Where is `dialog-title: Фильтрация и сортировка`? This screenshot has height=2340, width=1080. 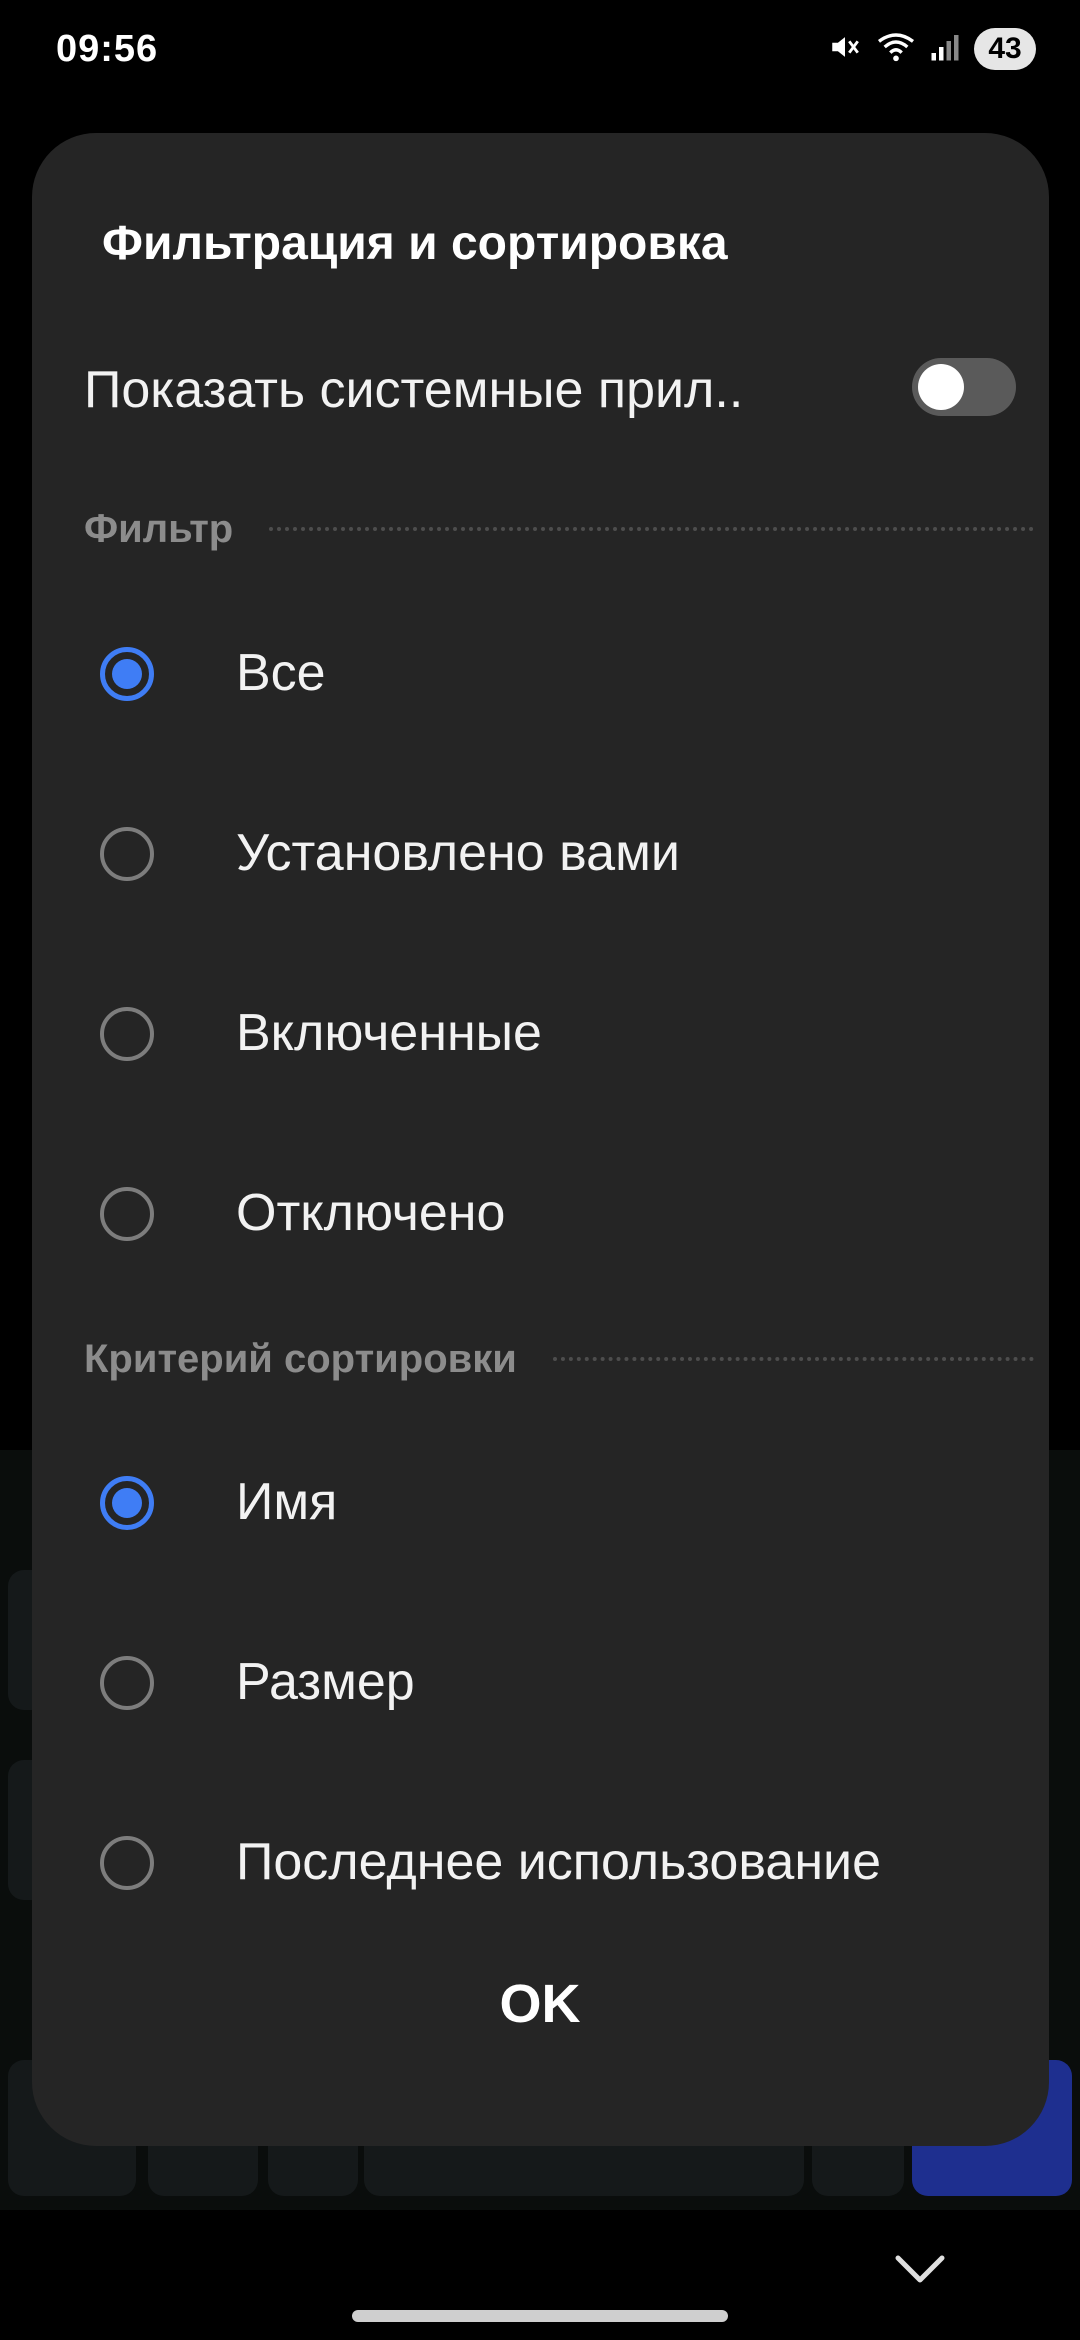
dialog-title: Фильтрация и сортировка is located at coordinates (415, 243).